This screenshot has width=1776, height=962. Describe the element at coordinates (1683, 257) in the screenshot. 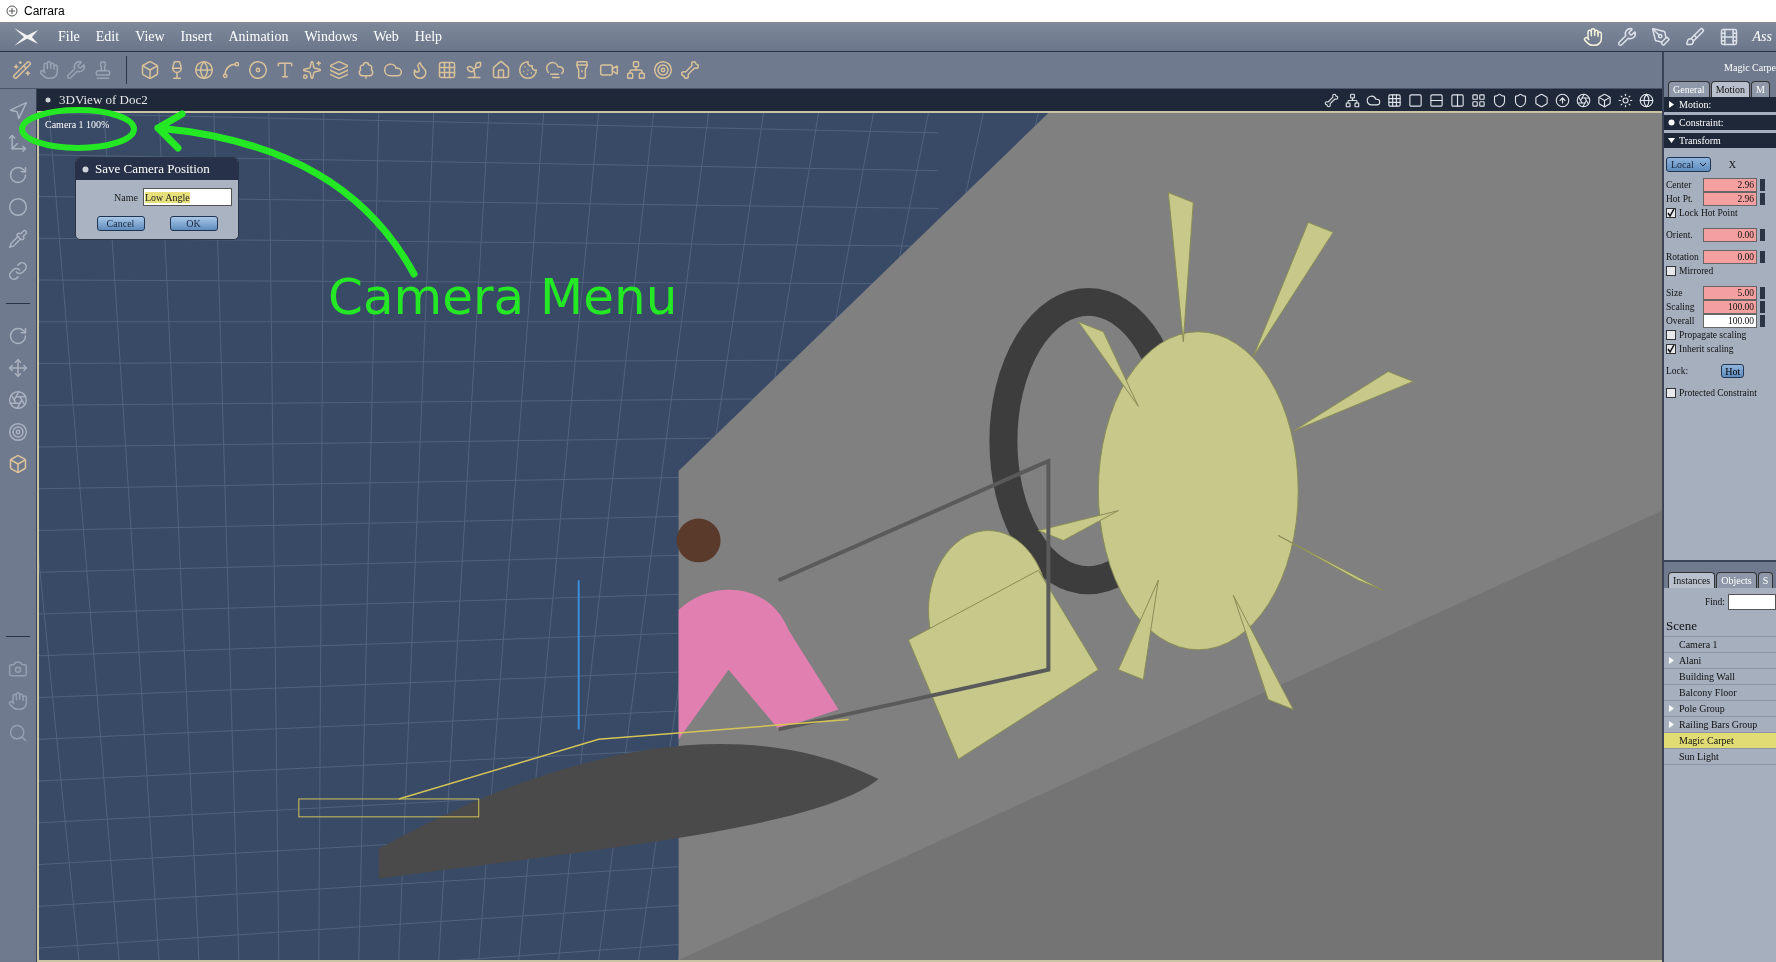

I see `field-label: Rotation` at that location.